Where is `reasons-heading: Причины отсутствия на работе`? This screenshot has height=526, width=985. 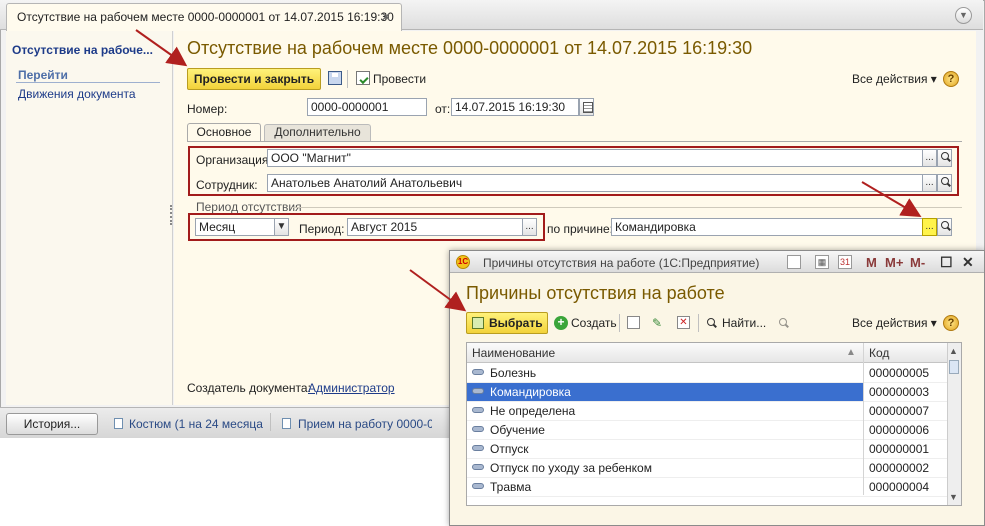 reasons-heading: Причины отсутствия на работе is located at coordinates (595, 293).